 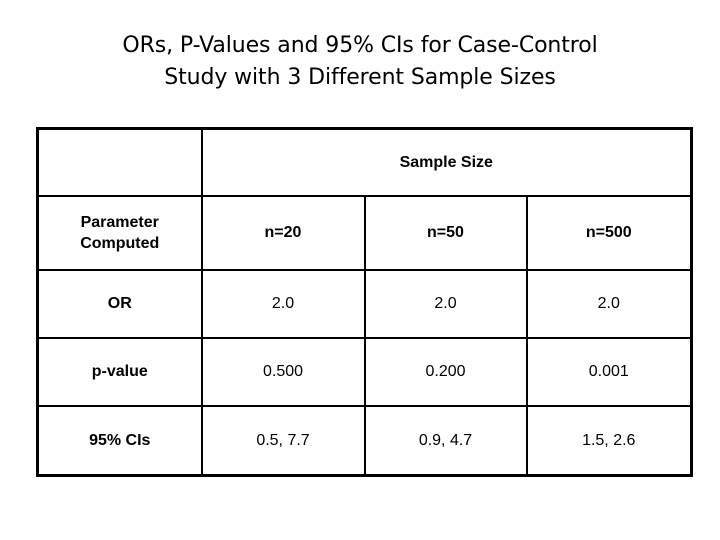 I want to click on table-column-header-n50: n=50, so click(x=445, y=233).